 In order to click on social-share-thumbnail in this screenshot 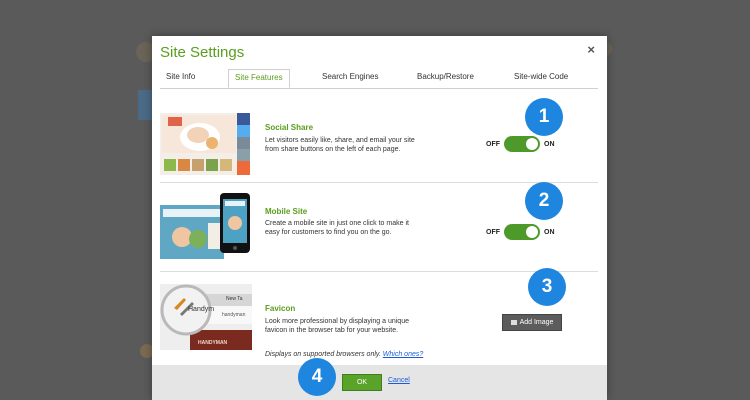, I will do `click(205, 144)`.